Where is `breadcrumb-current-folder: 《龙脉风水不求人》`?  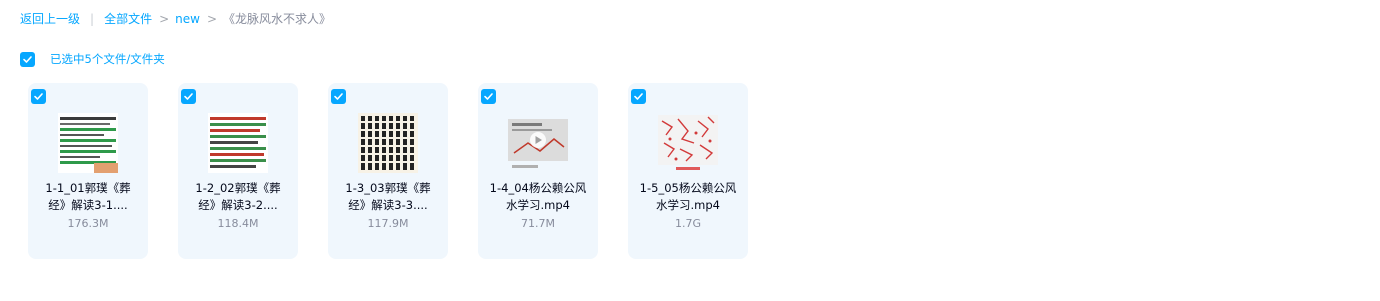
breadcrumb-current-folder: 《龙脉风水不求人》 is located at coordinates (277, 19).